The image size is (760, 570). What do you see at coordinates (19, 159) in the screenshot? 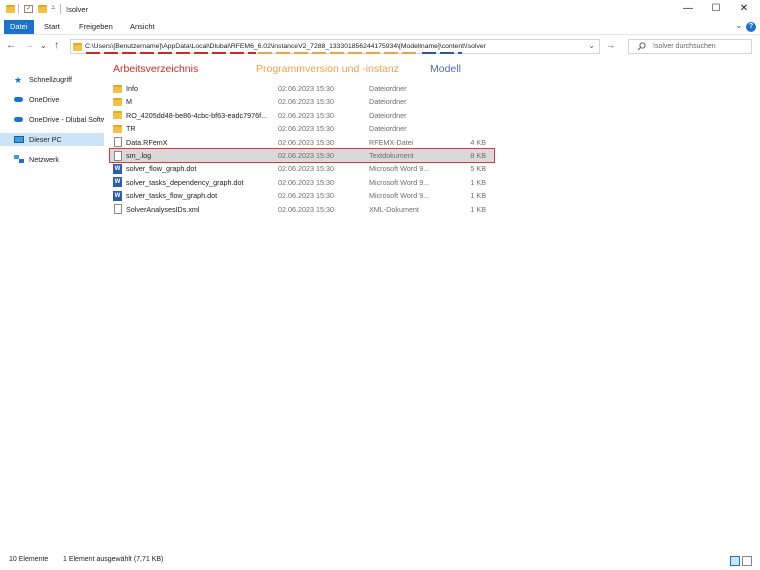
I see `network-icon` at bounding box center [19, 159].